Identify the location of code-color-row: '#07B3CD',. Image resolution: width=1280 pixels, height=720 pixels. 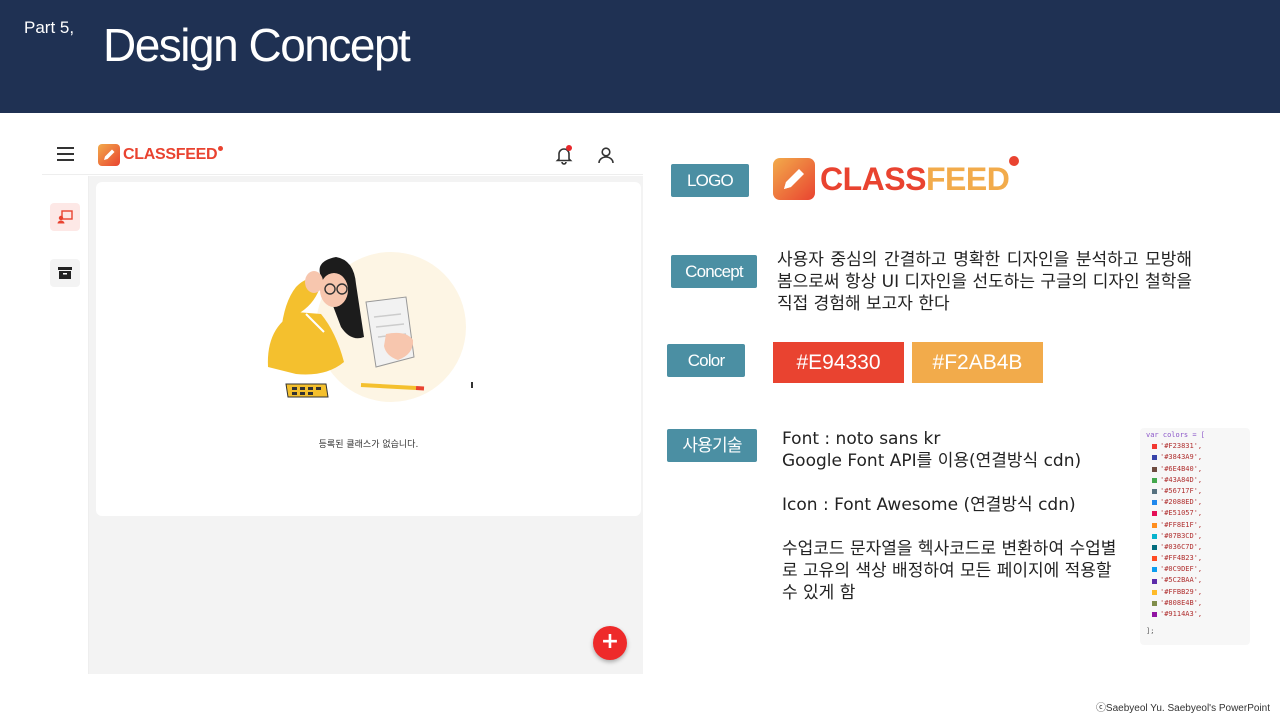
(1195, 536).